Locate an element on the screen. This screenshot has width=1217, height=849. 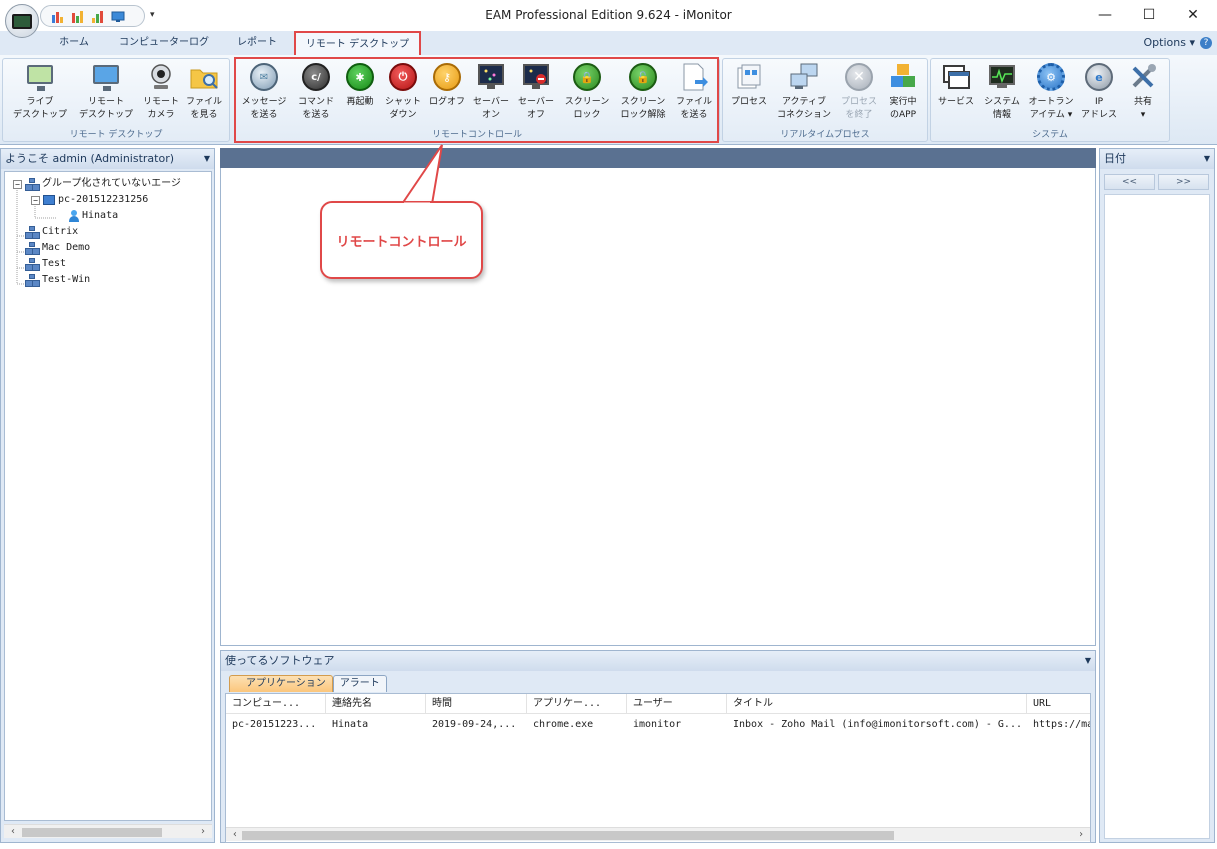
date-panel-title: 日付 is located at coordinates (1115, 158).